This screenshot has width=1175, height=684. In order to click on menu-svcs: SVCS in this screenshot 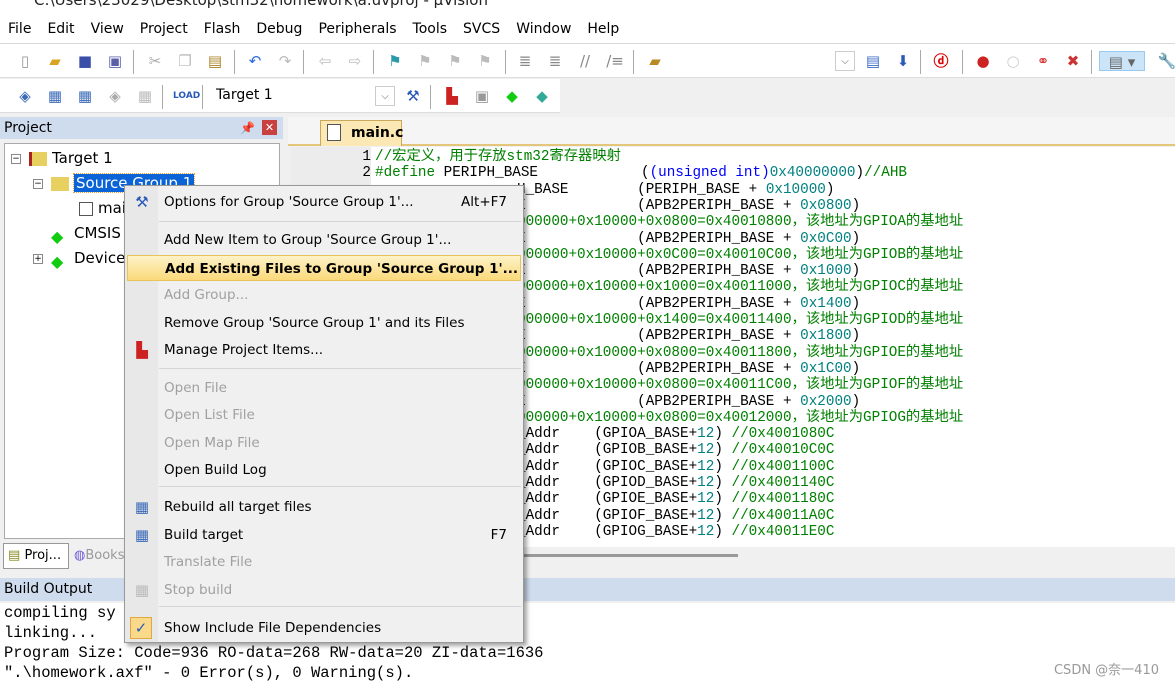, I will do `click(481, 29)`.